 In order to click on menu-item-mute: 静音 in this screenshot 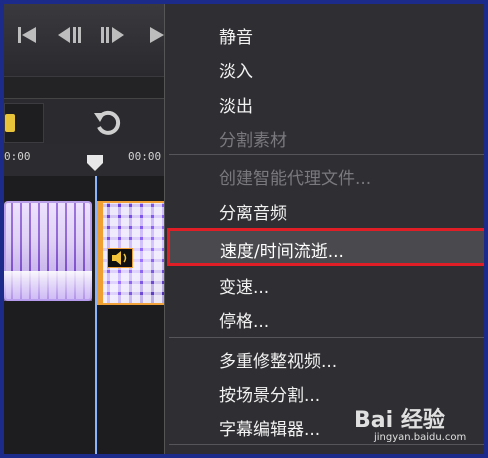, I will do `click(324, 34)`.